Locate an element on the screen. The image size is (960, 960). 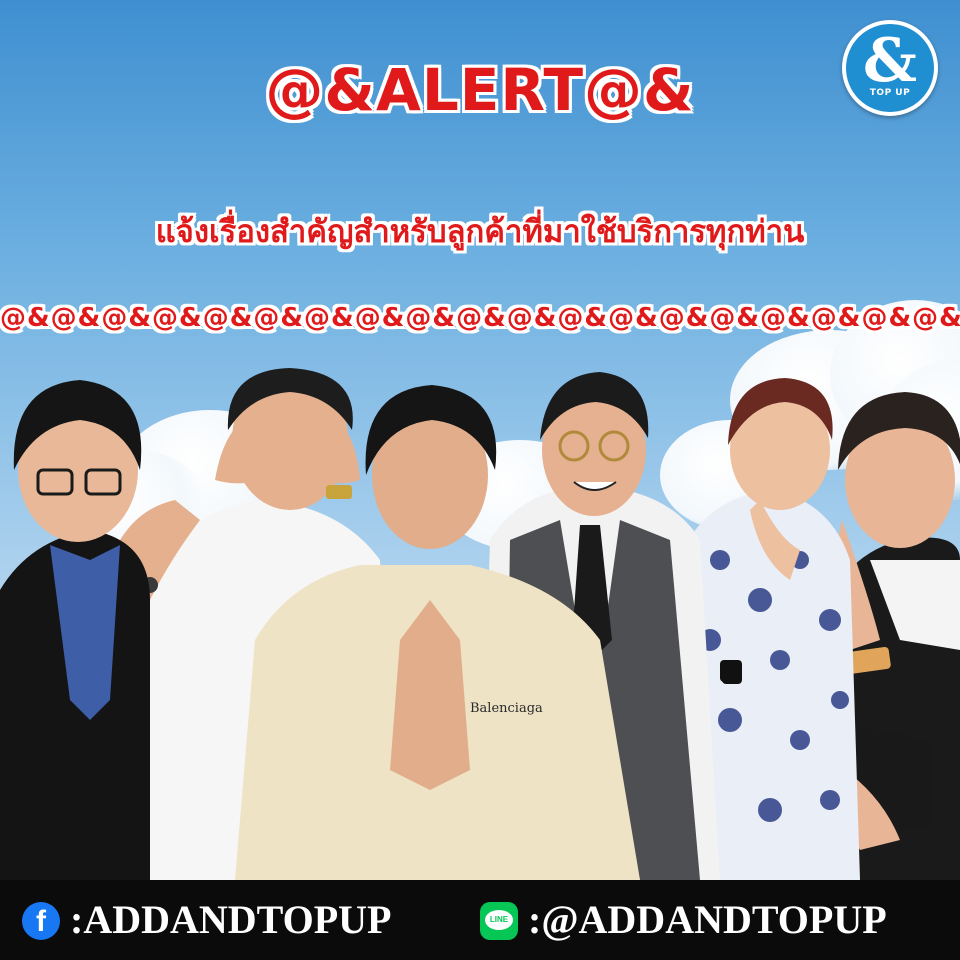
shirt-print-text: Balenciaga is located at coordinates (506, 708).